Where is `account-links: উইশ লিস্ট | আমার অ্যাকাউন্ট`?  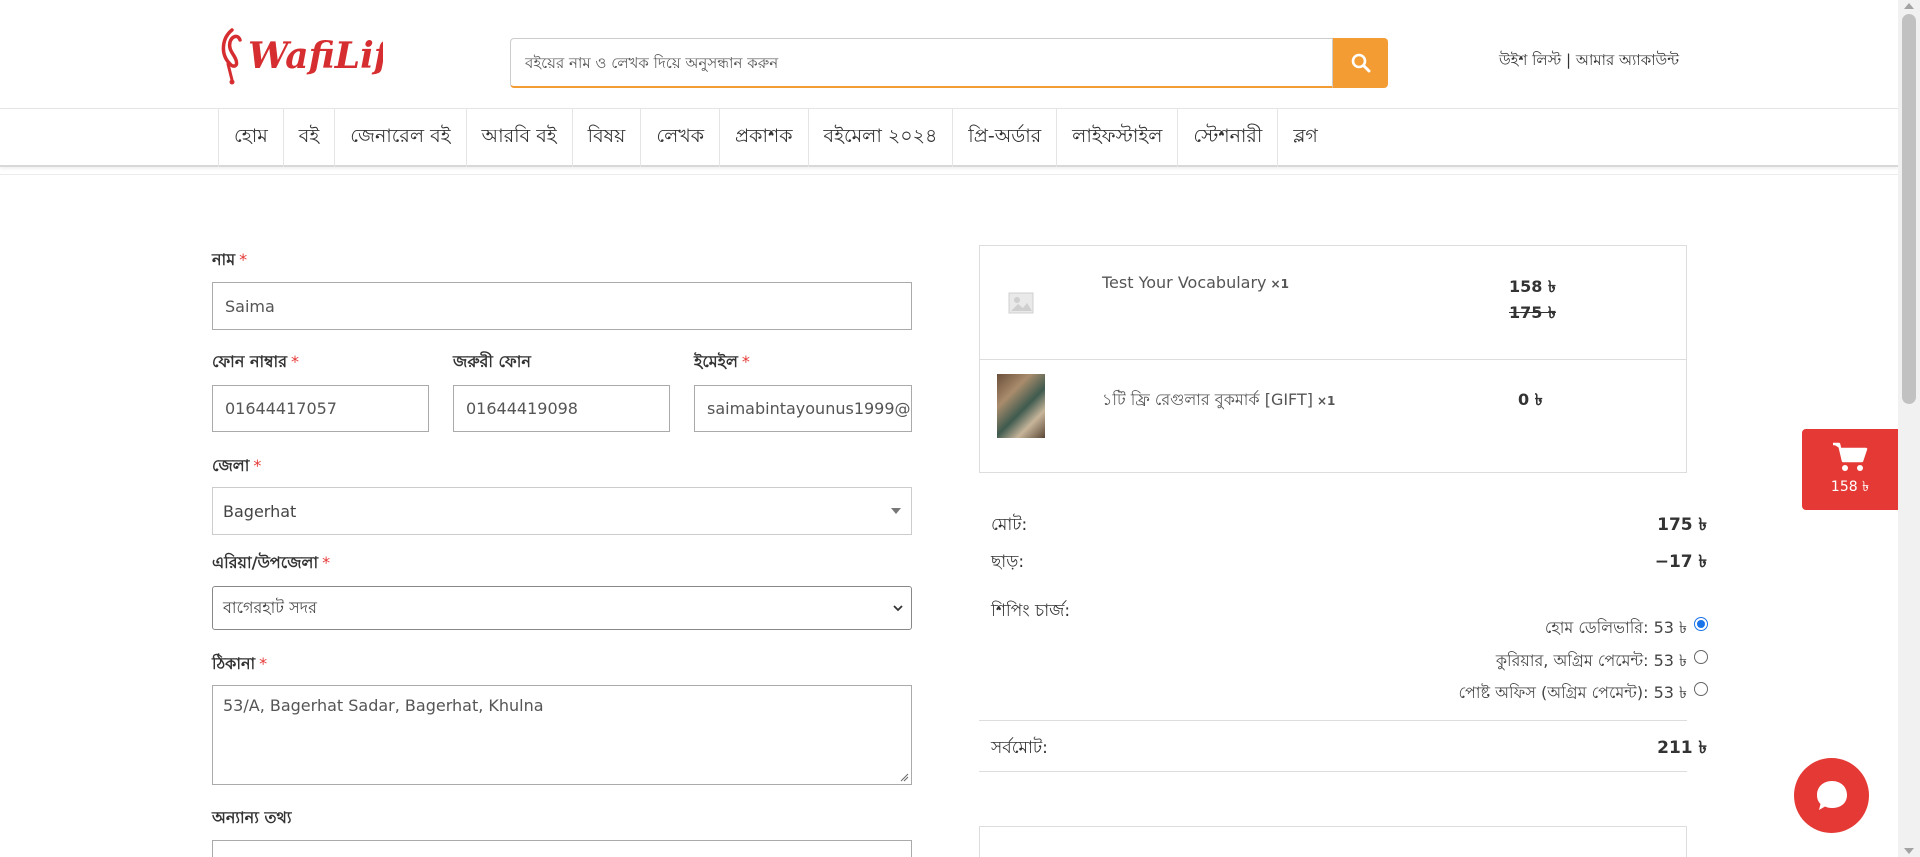
account-links: উইশ লিস্ট | আমার অ্যাকাউন্ট is located at coordinates (1589, 61).